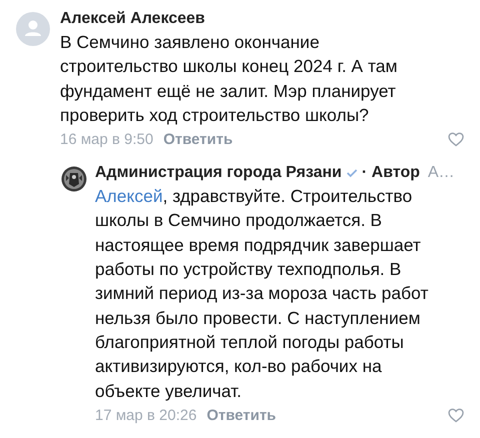 This screenshot has width=480, height=438. Describe the element at coordinates (133, 19) in the screenshot. I see `author-name: Алексей Алексеев` at that location.